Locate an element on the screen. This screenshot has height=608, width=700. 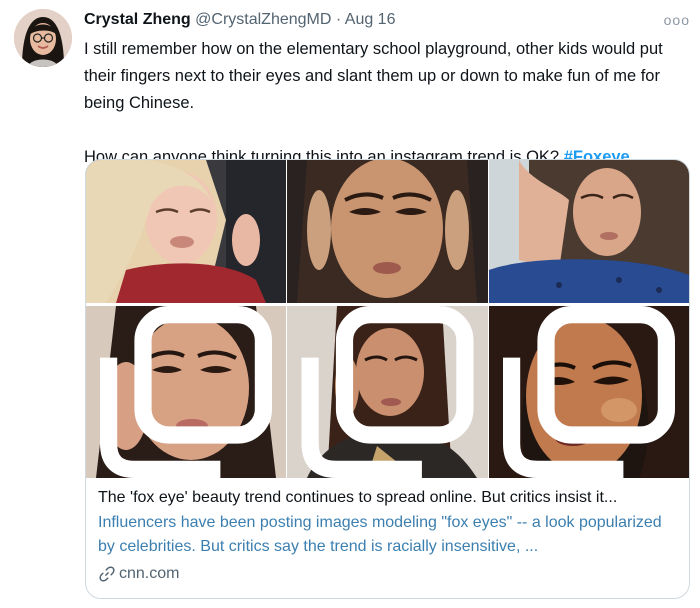
card-domain: cnn.com is located at coordinates (149, 574).